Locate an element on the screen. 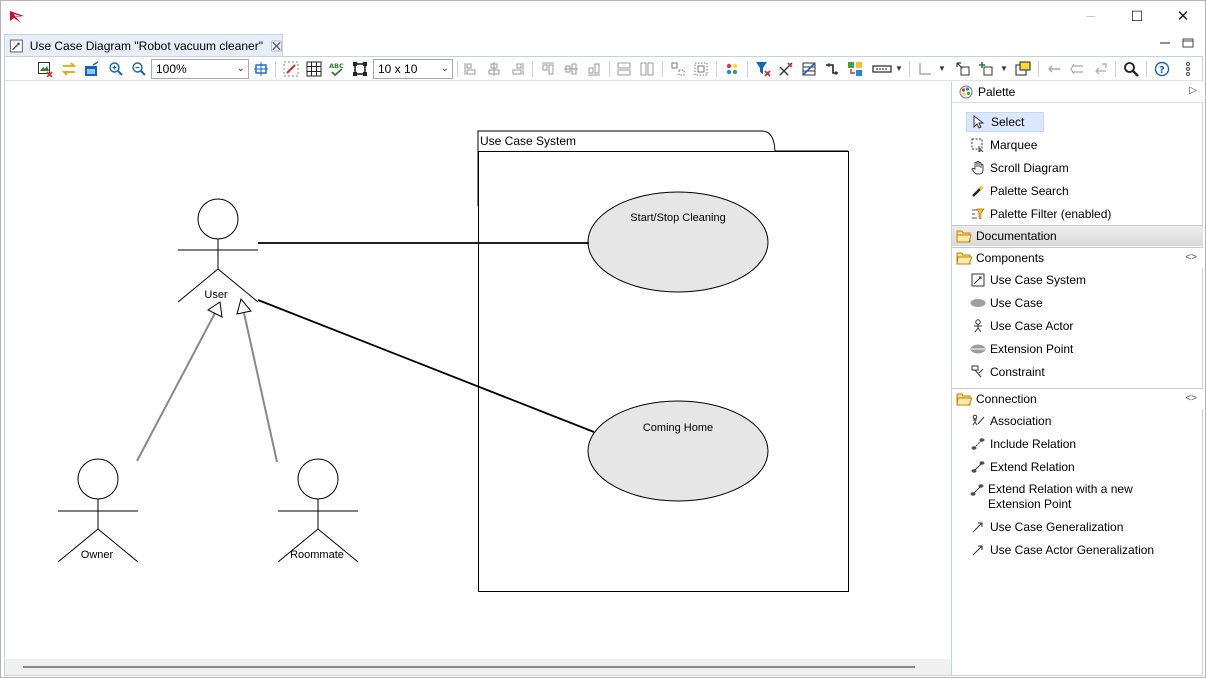 Image resolution: width=1206 pixels, height=678 pixels. align-top-button is located at coordinates (548, 69).